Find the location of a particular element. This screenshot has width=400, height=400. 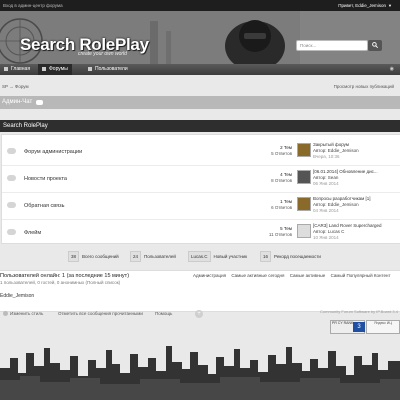

reply-count: 8 Ответов is located at coordinates (281, 180).